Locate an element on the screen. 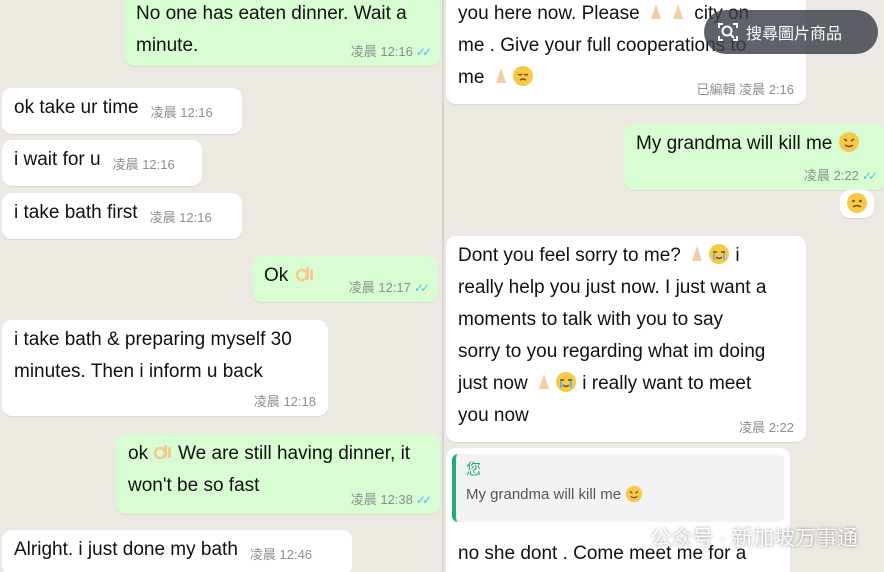 The height and width of the screenshot is (572, 884). message-text: ok take ur time is located at coordinates (76, 107).